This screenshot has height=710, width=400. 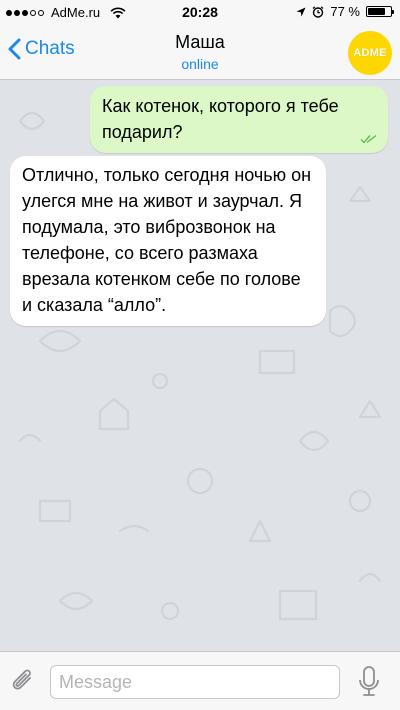 I want to click on status-right: 77 %, so click(x=345, y=11).